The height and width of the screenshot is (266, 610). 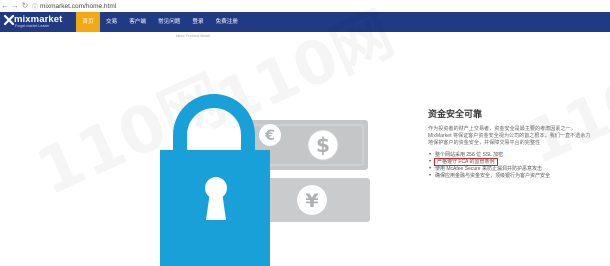 What do you see at coordinates (169, 22) in the screenshot?
I see `nav-faq: 常见问题` at bounding box center [169, 22].